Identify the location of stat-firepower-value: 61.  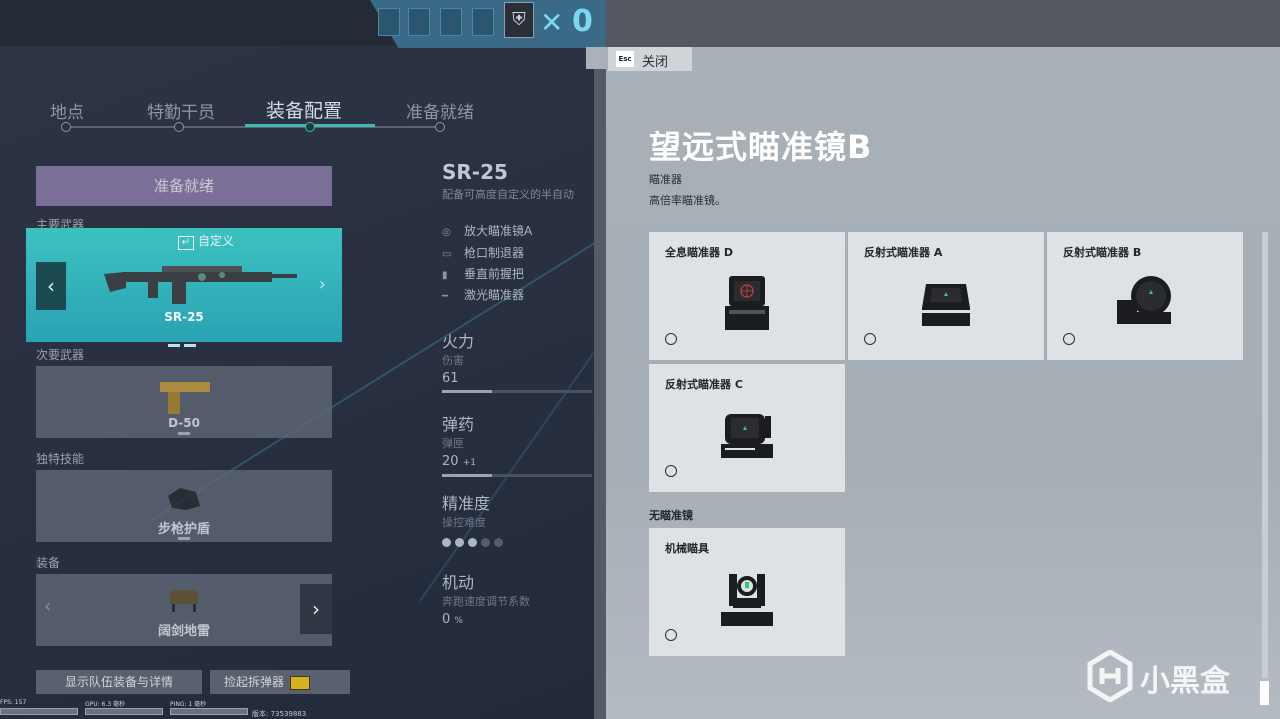
(450, 378).